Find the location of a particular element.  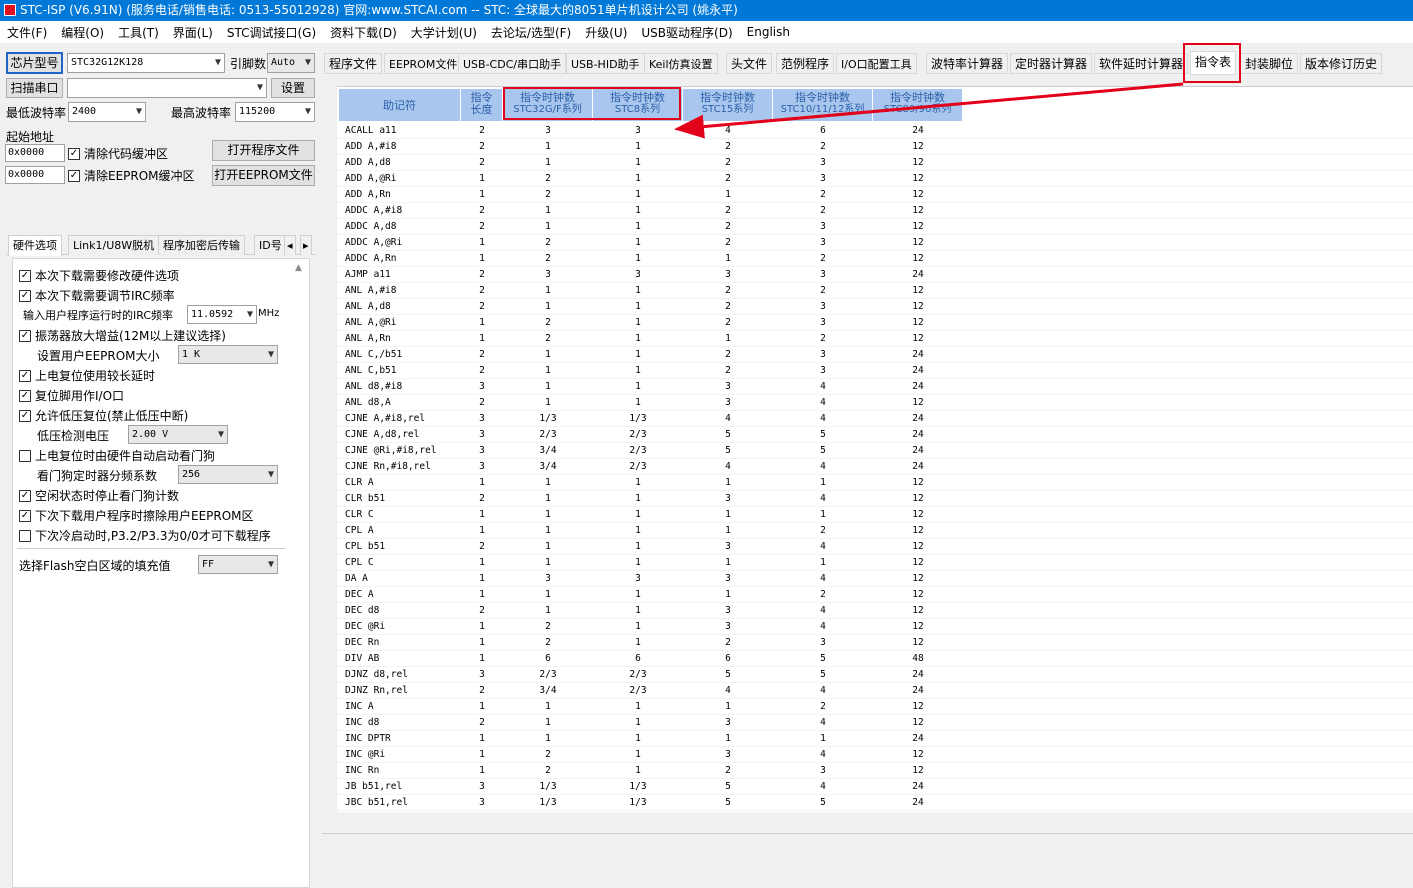

table-row: DIV AB 1 6 6 6 5 48 is located at coordinates (875, 659).